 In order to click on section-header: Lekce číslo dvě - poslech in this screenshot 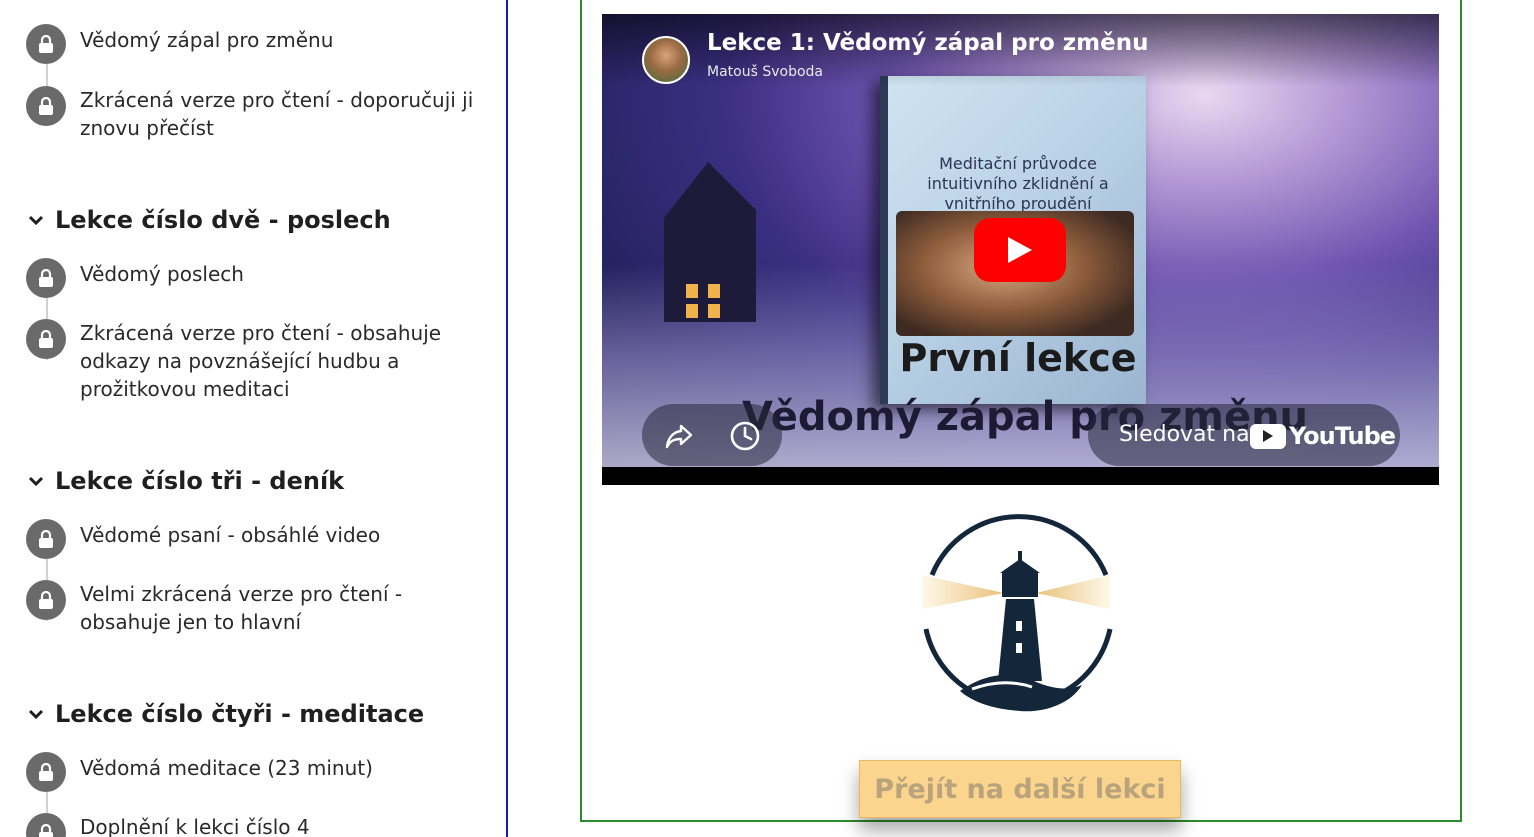, I will do `click(208, 220)`.